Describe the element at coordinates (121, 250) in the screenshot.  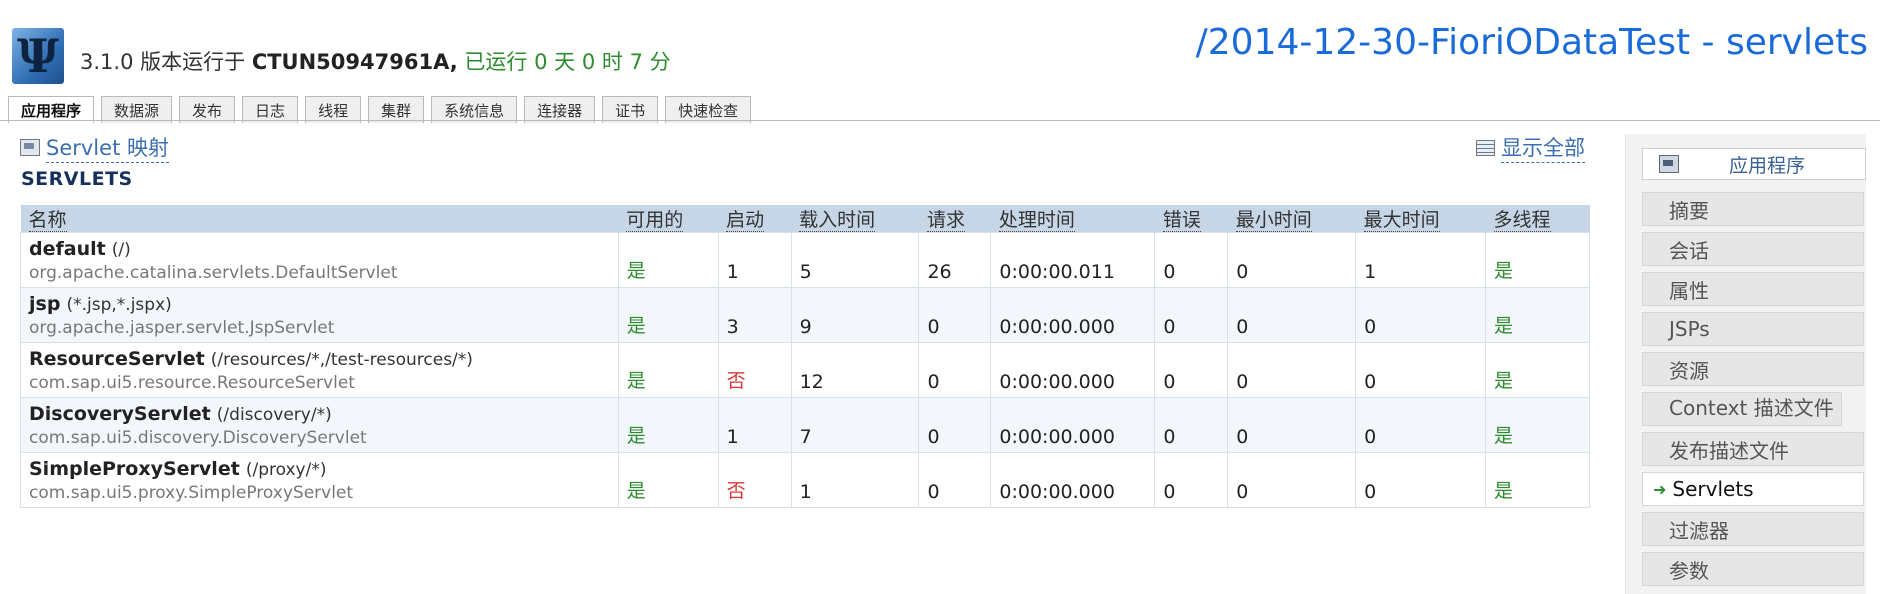
I see `servlet-pattern: (/)` at that location.